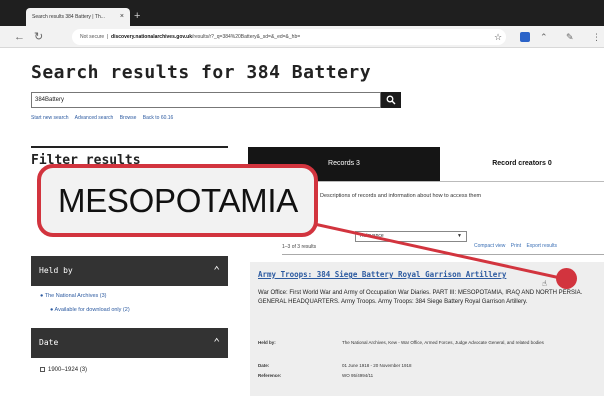 The image size is (604, 396). I want to click on callout-text: MESOPOTAMIA, so click(178, 200).